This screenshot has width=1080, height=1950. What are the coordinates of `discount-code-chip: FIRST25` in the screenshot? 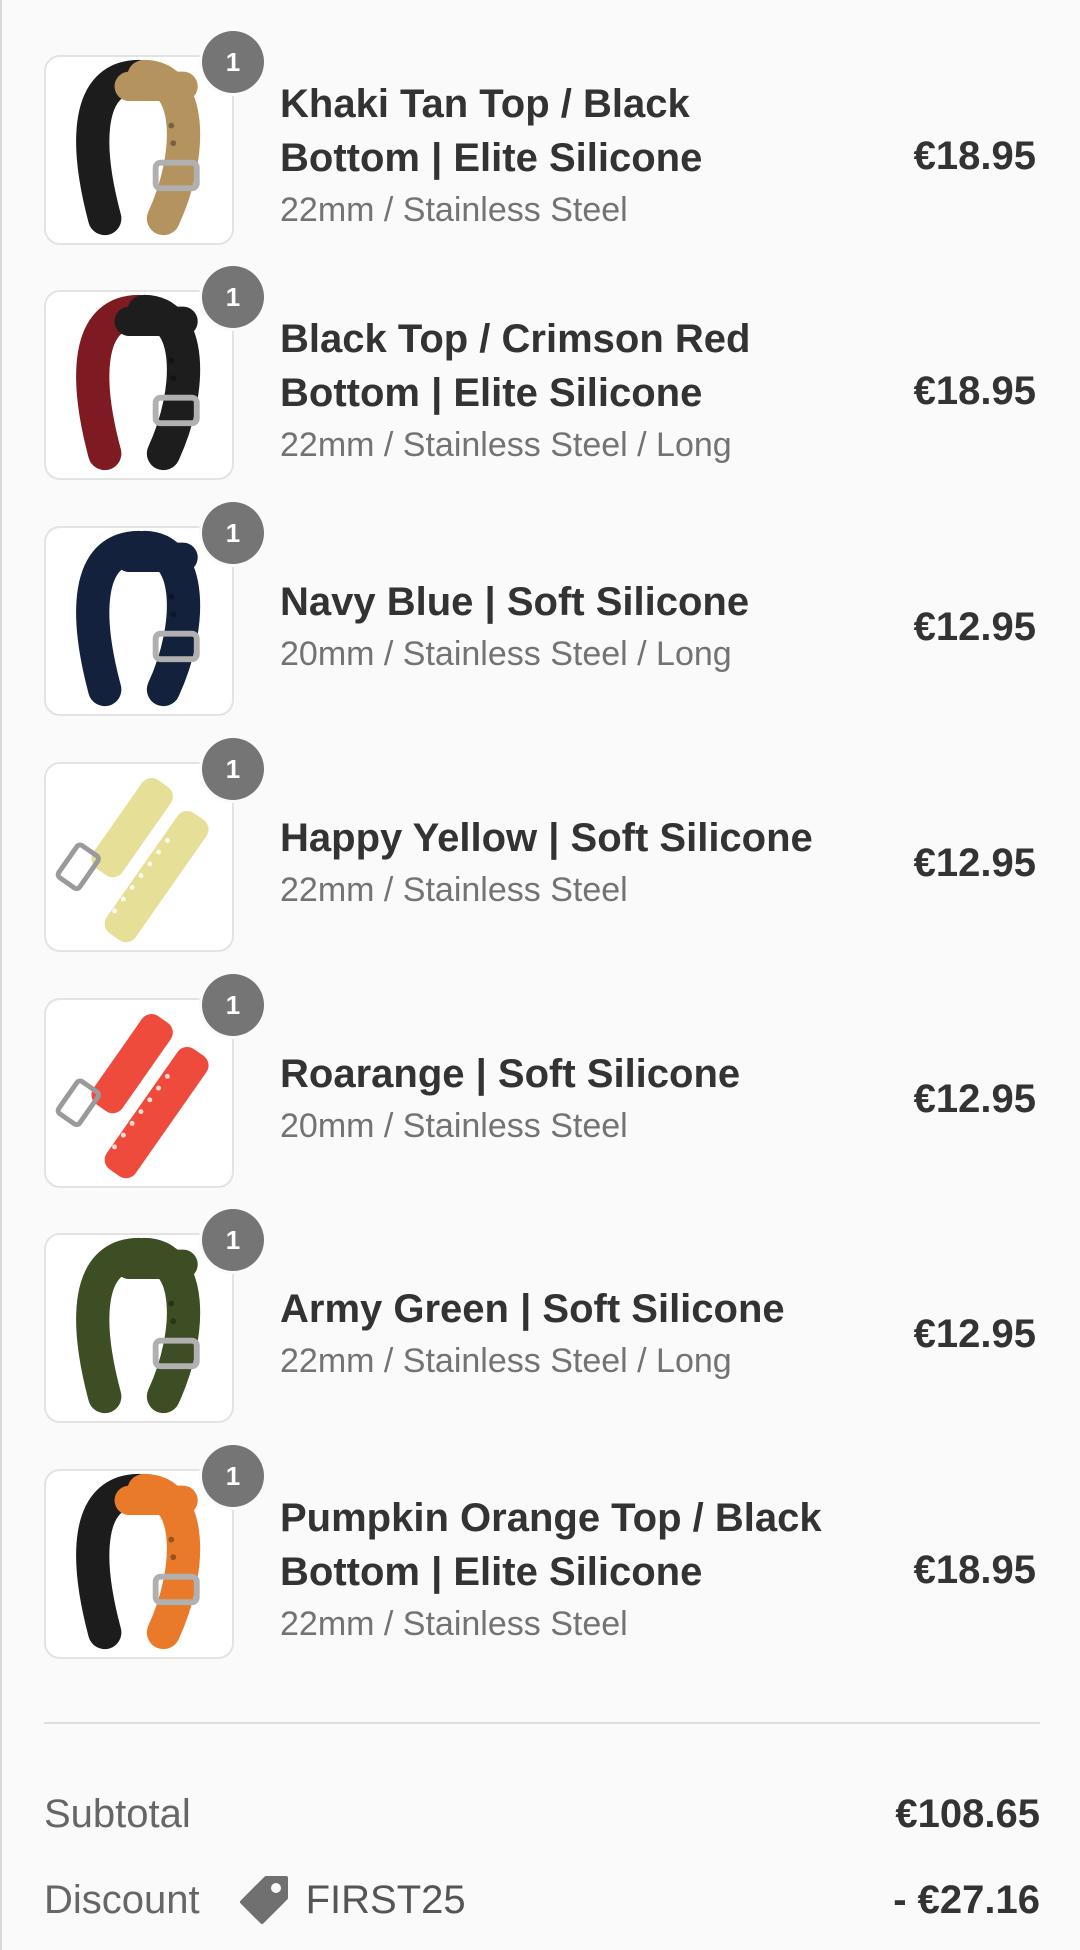 It's located at (351, 1900).